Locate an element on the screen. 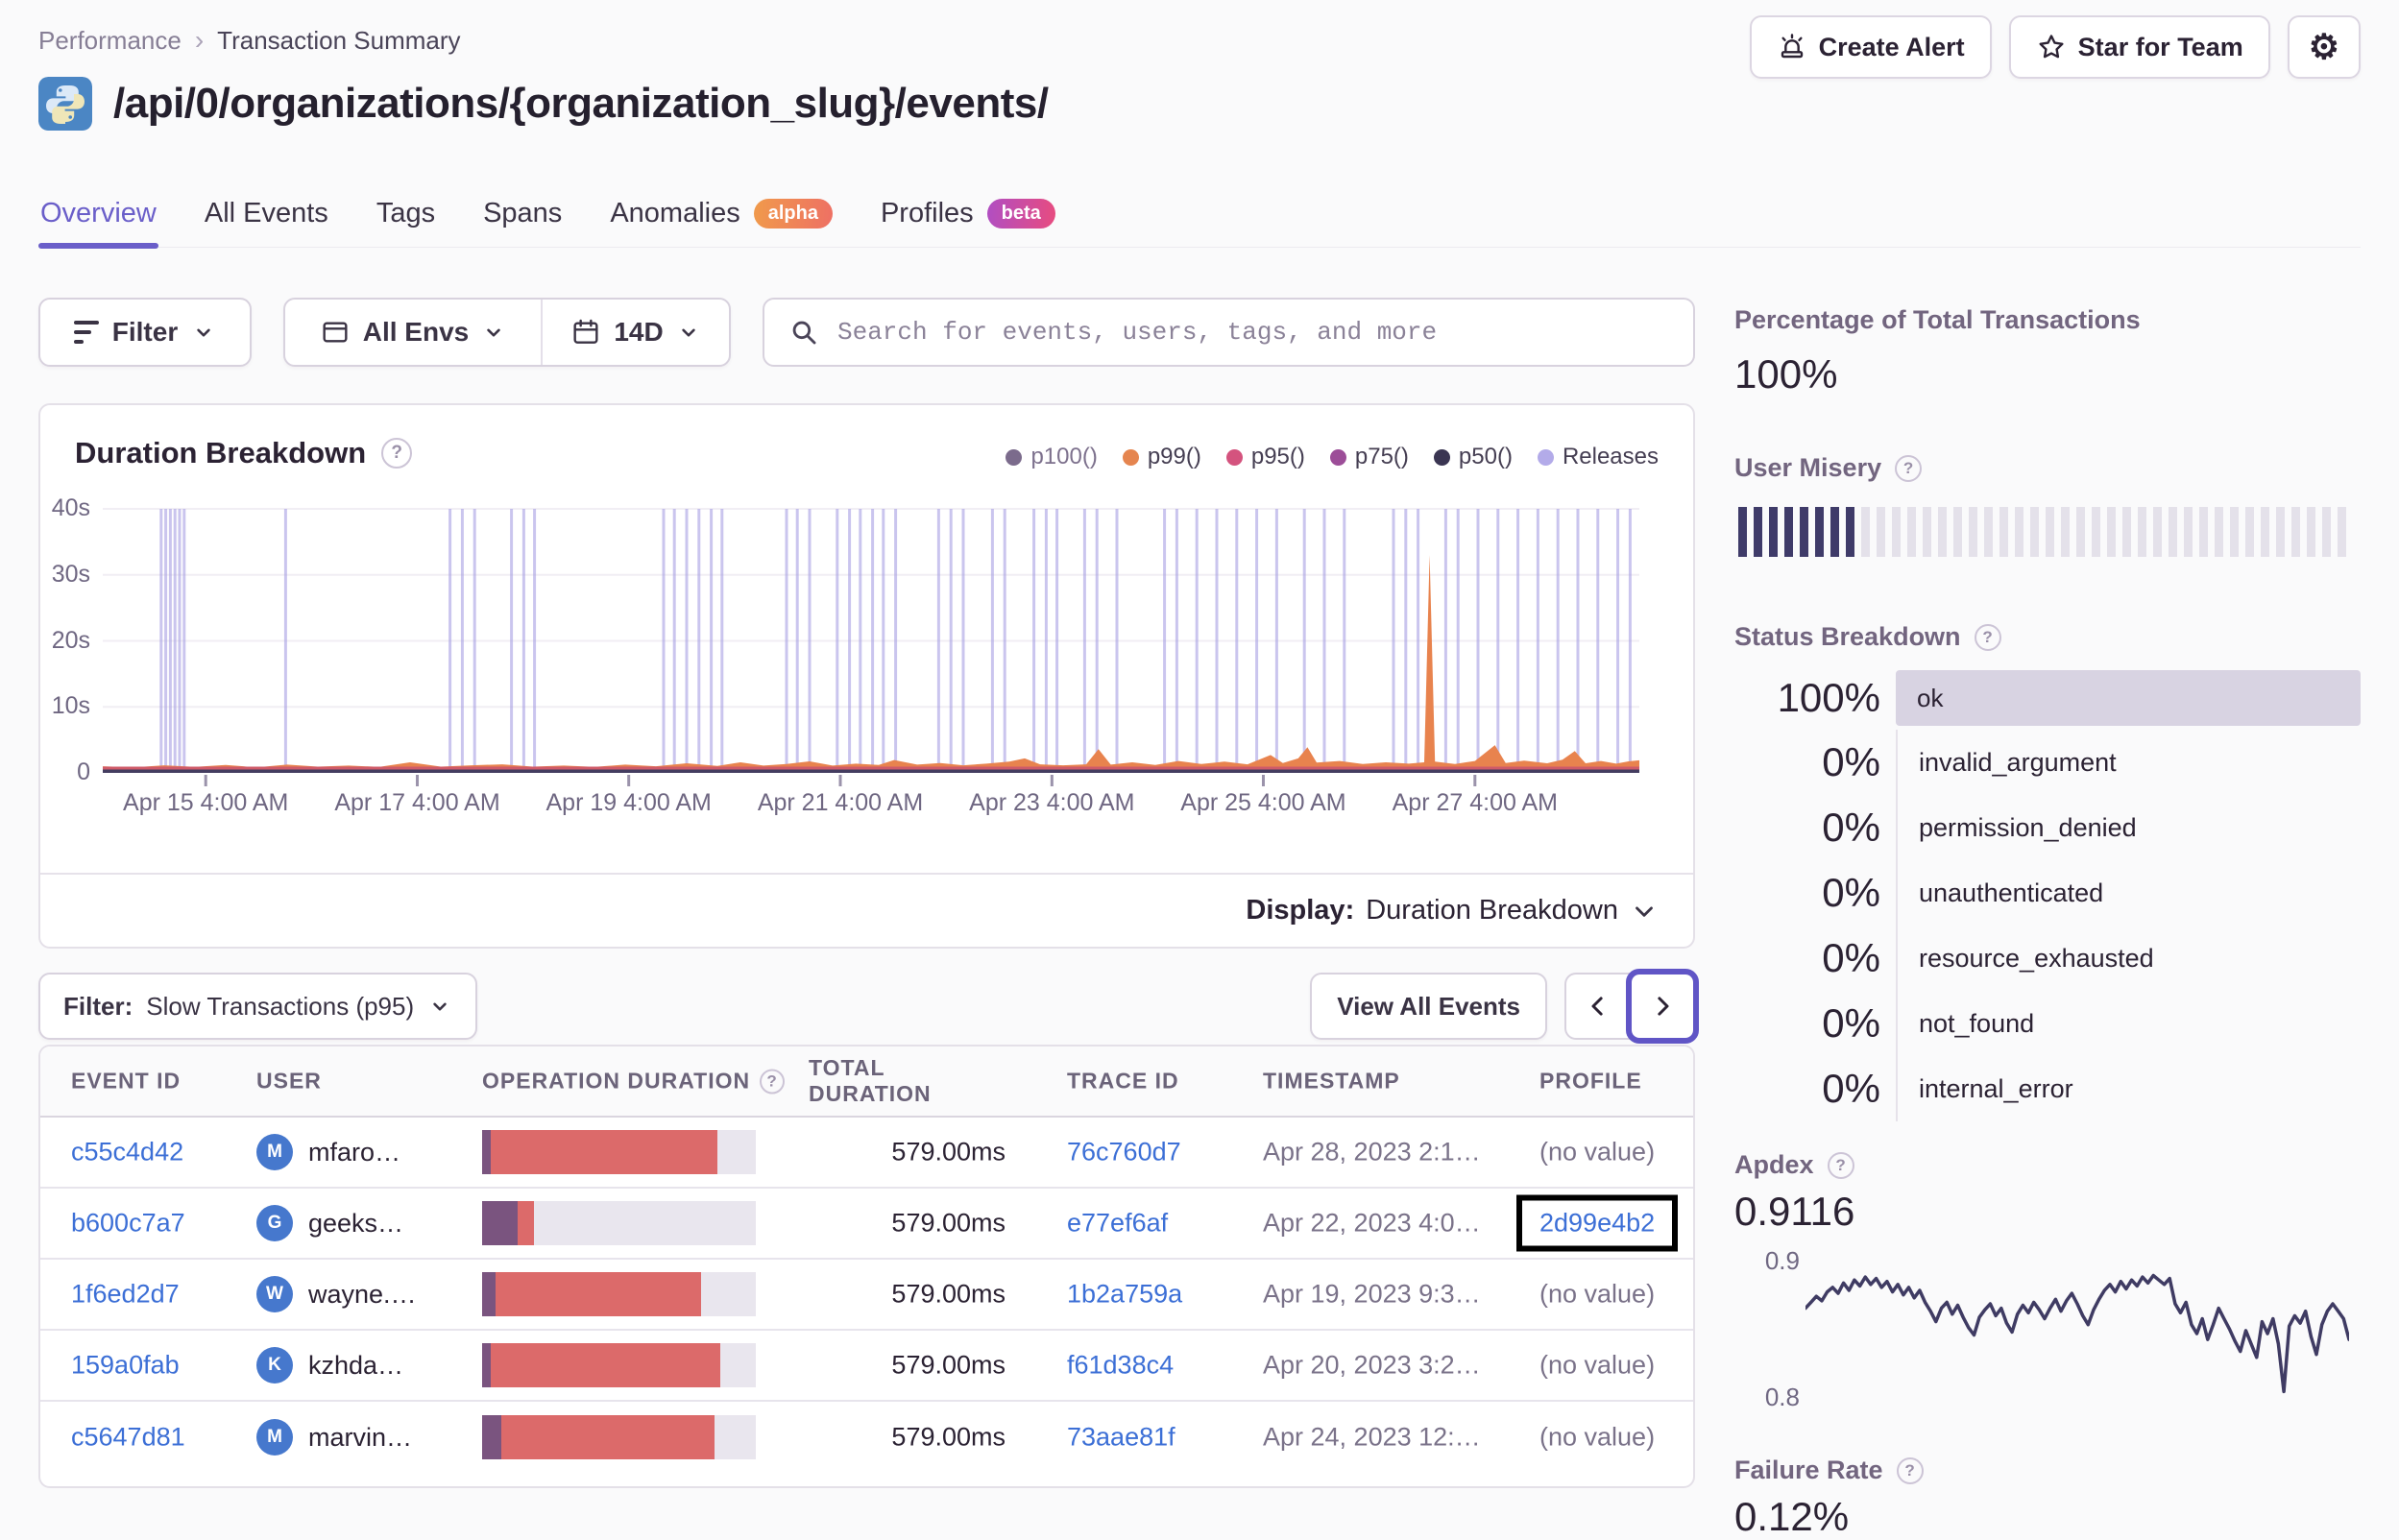 The height and width of the screenshot is (1540, 2399). event-filter-dropdown: Filter: Slow Transactions (p95) is located at coordinates (258, 1006).